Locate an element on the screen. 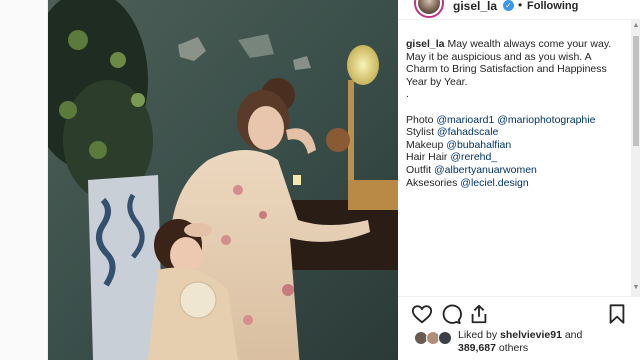 The height and width of the screenshot is (360, 640). mention-link: @rerehd_ is located at coordinates (473, 157).